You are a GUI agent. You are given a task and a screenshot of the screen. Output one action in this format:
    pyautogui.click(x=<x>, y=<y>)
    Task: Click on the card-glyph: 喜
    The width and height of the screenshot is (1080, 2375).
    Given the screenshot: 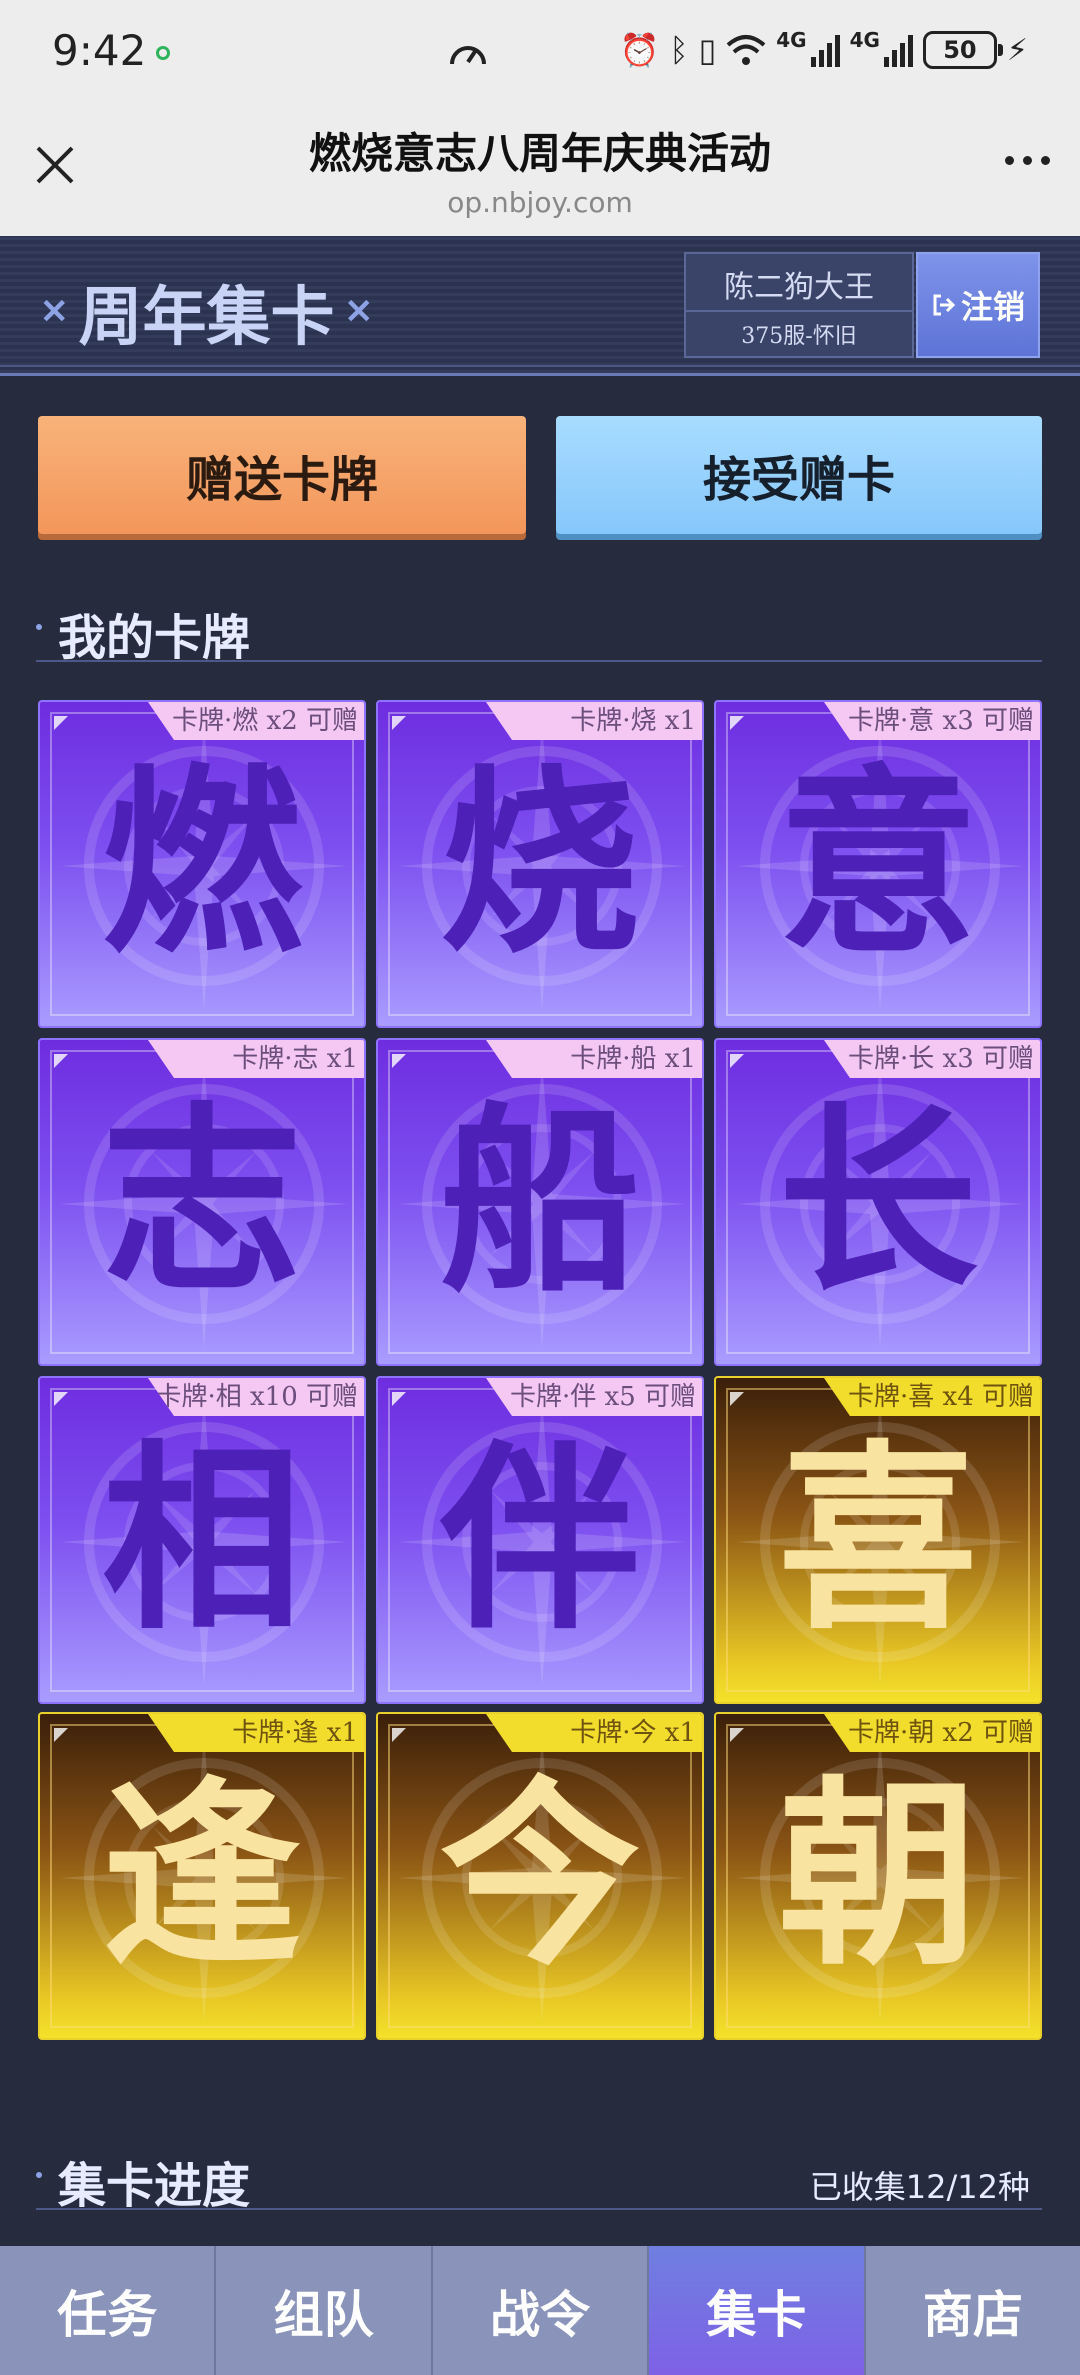 What is the action you would take?
    pyautogui.click(x=877, y=1539)
    